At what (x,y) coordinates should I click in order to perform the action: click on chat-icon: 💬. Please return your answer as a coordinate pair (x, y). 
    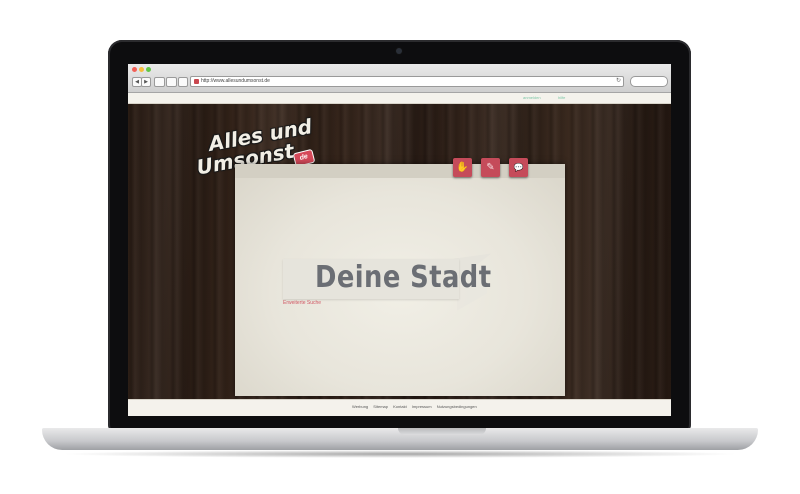
    Looking at the image, I should click on (518, 167).